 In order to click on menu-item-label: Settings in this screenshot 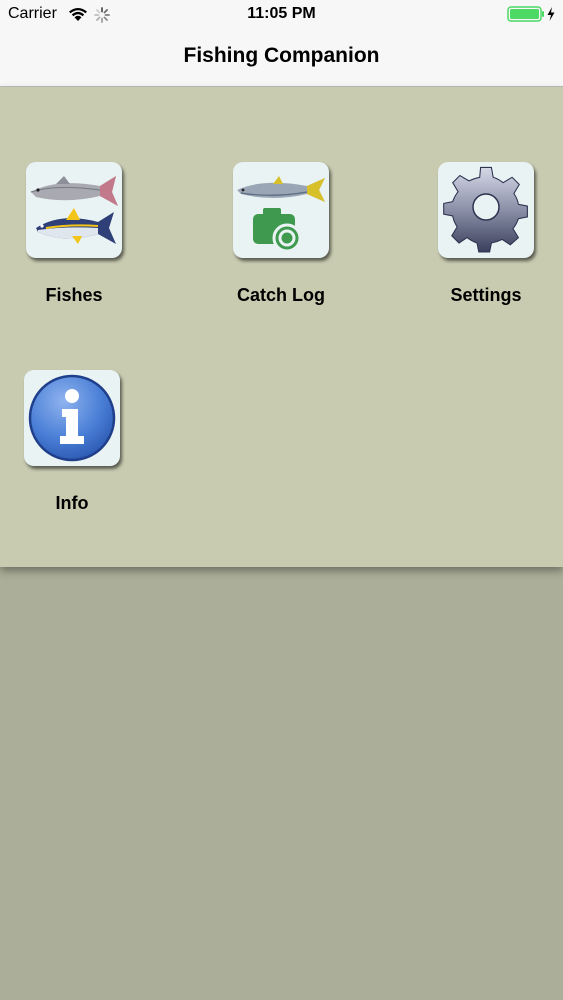, I will do `click(486, 295)`.